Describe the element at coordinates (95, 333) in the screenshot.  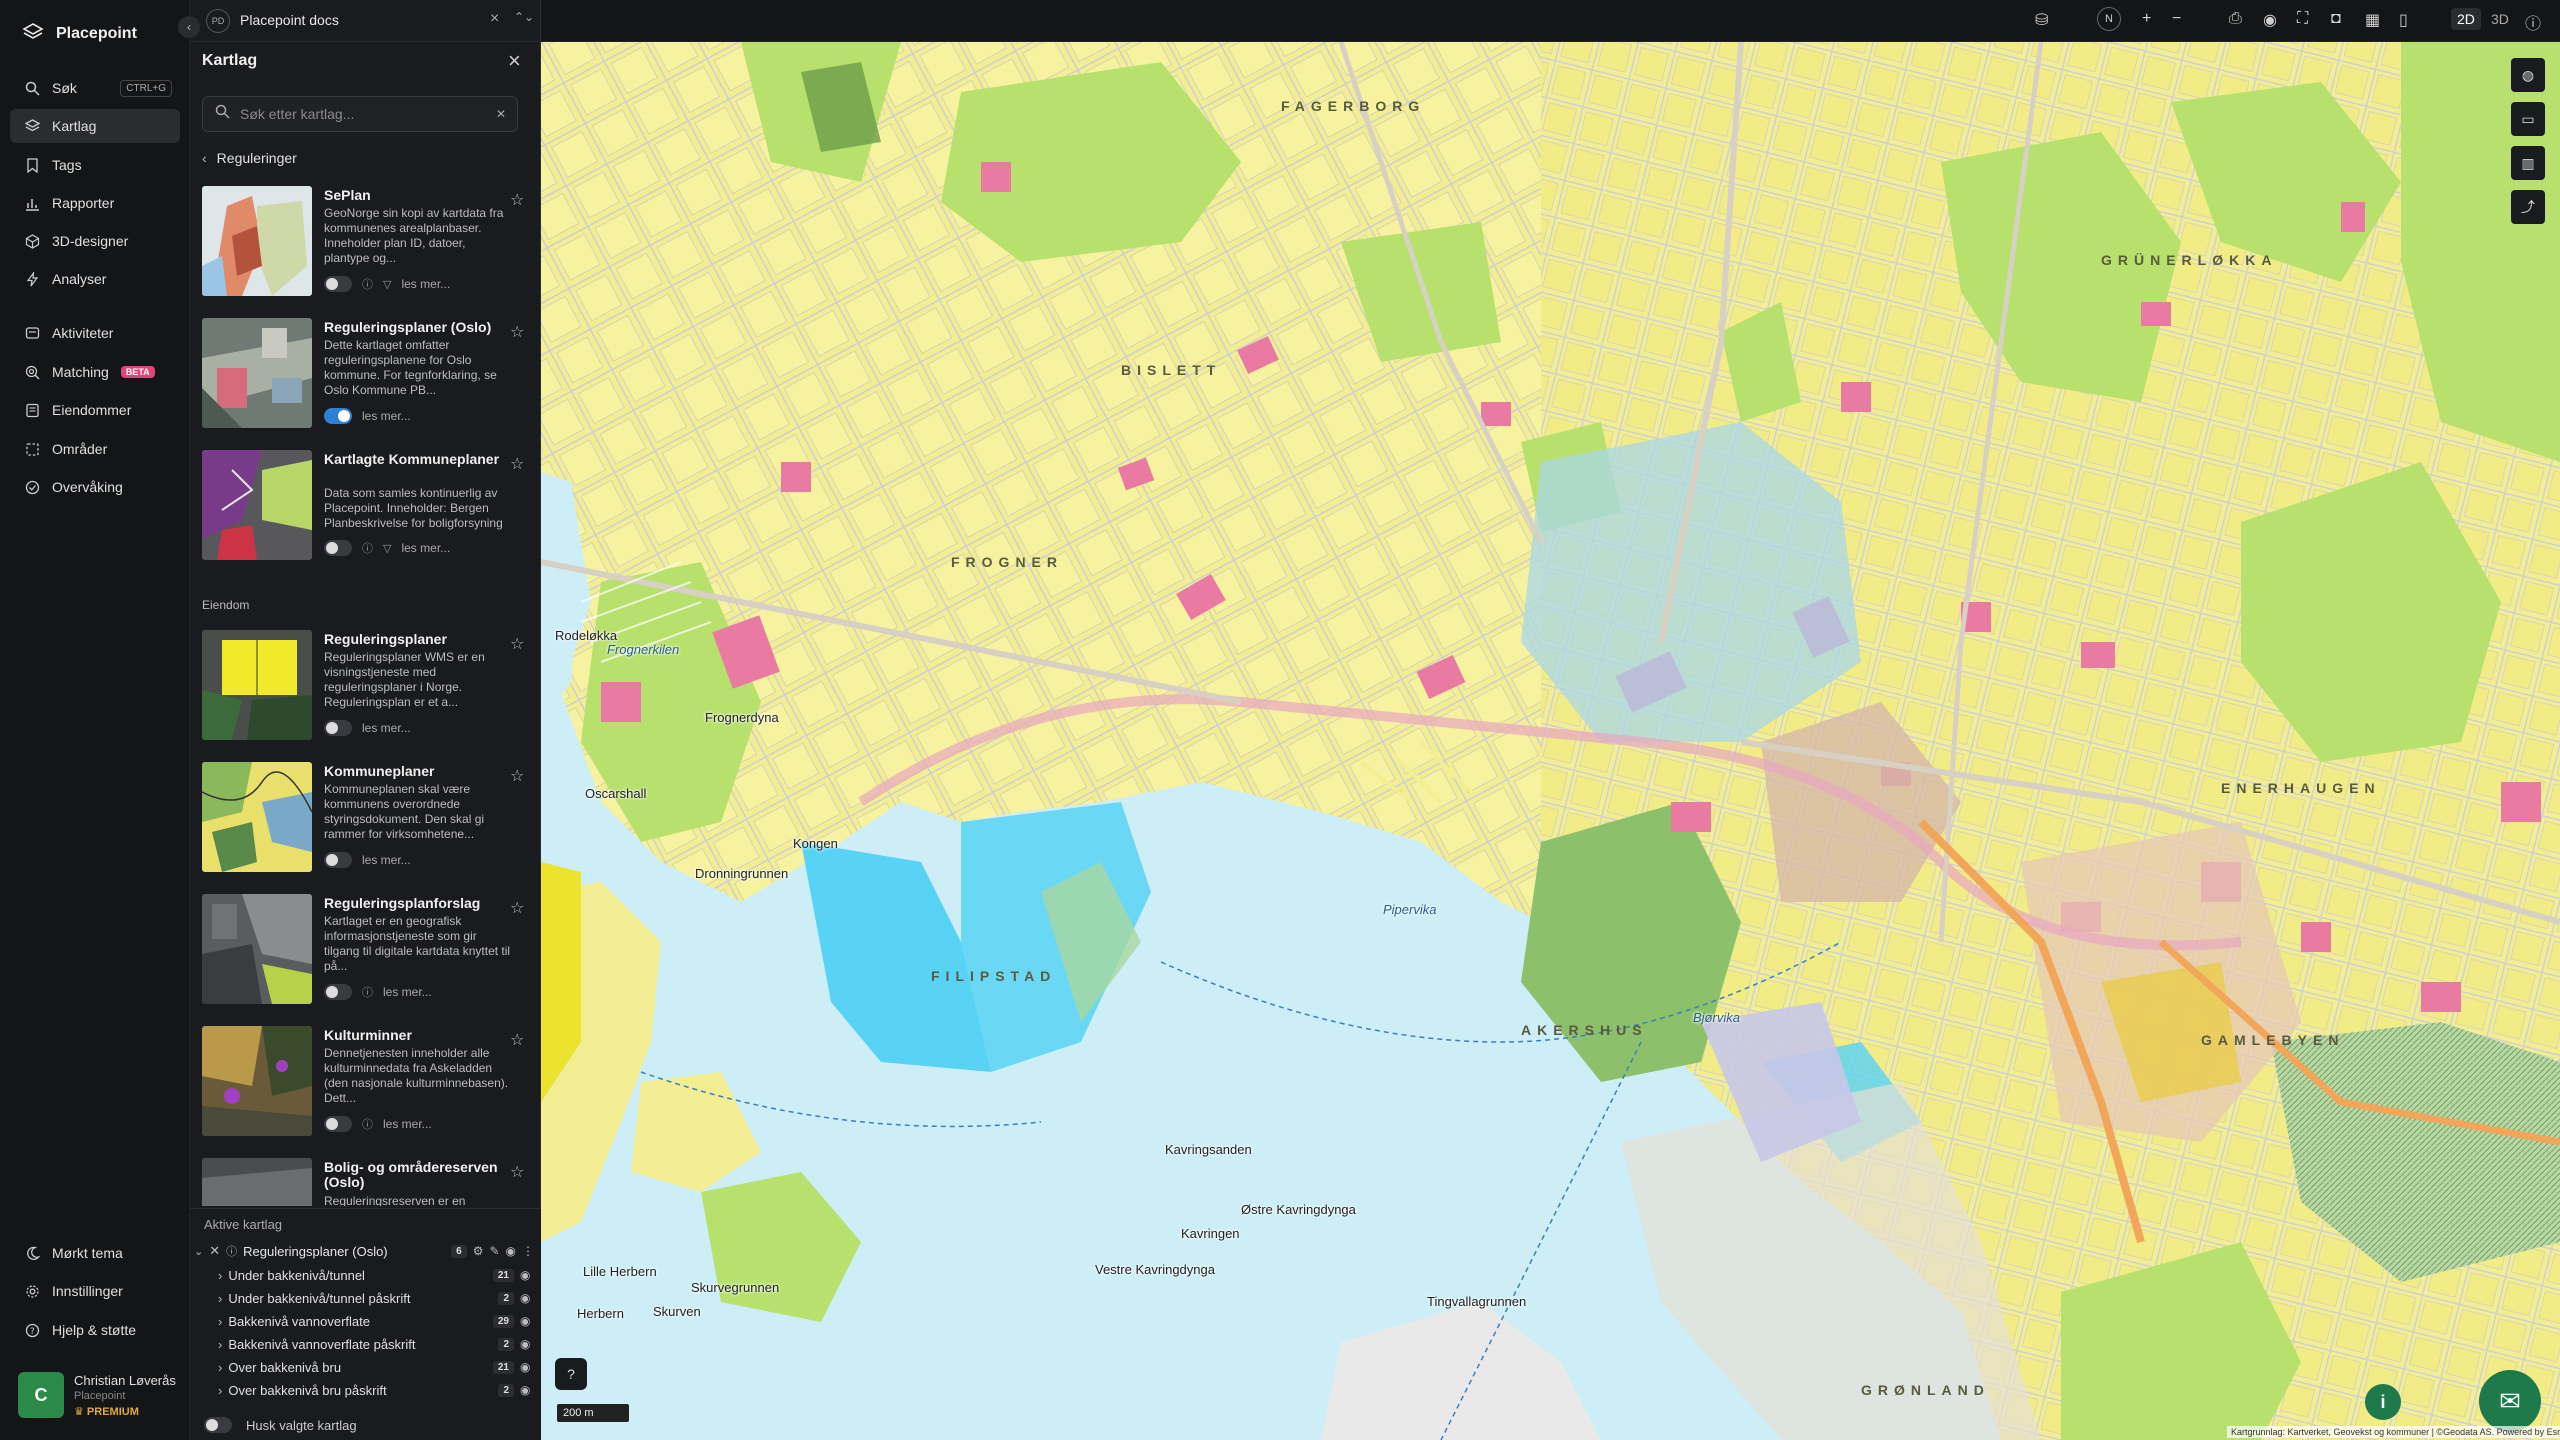
I see `nav-item-activities: Aktiviteter` at that location.